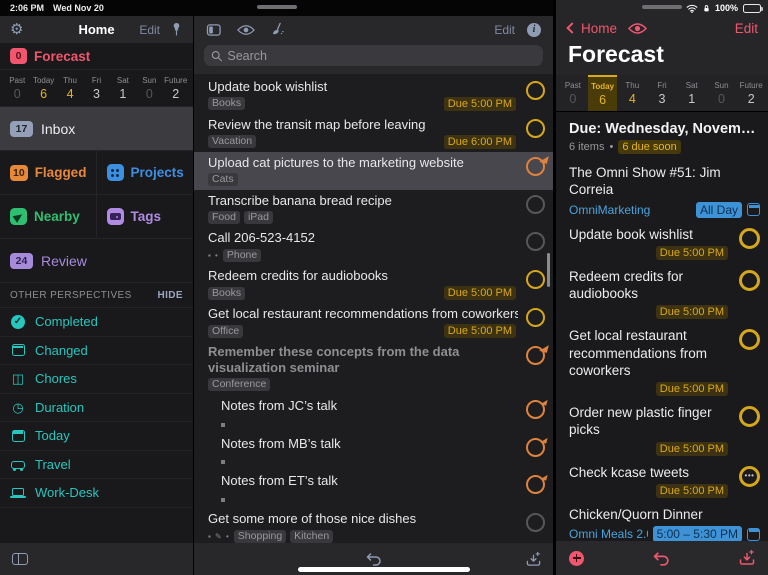  I want to click on clean-up-broom-icon, so click(277, 29).